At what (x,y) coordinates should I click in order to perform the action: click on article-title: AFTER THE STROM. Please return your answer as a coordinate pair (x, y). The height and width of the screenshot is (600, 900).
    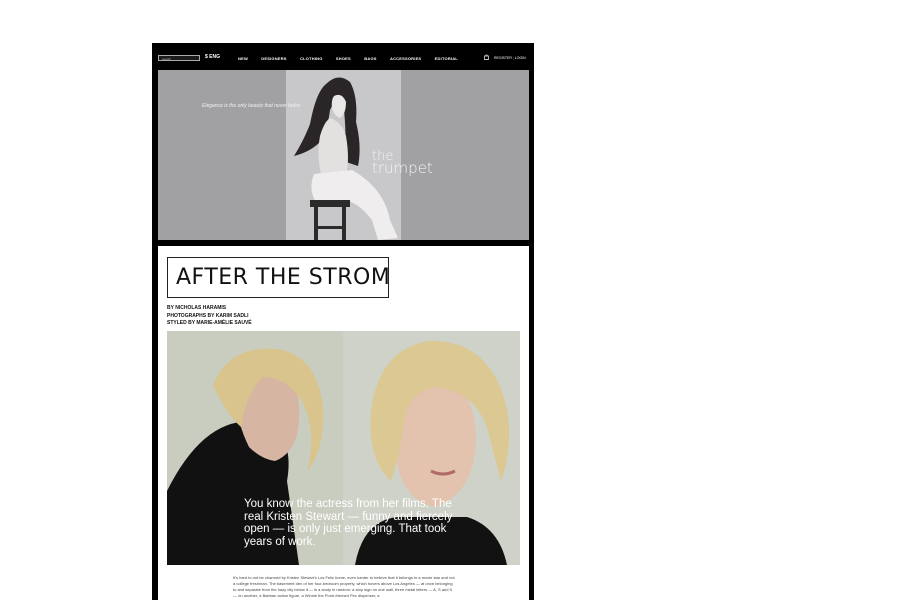
    Looking at the image, I should click on (278, 277).